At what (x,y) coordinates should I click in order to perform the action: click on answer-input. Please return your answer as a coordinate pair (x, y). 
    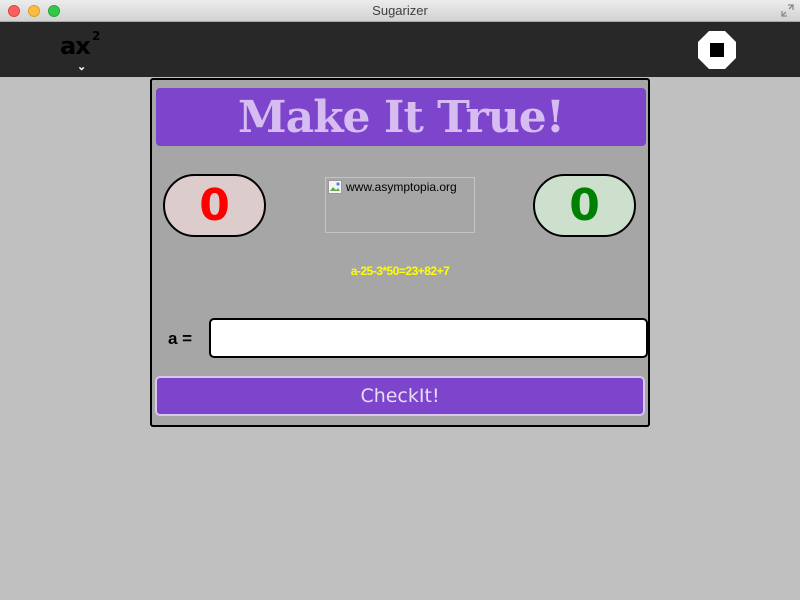
    Looking at the image, I should click on (428, 338).